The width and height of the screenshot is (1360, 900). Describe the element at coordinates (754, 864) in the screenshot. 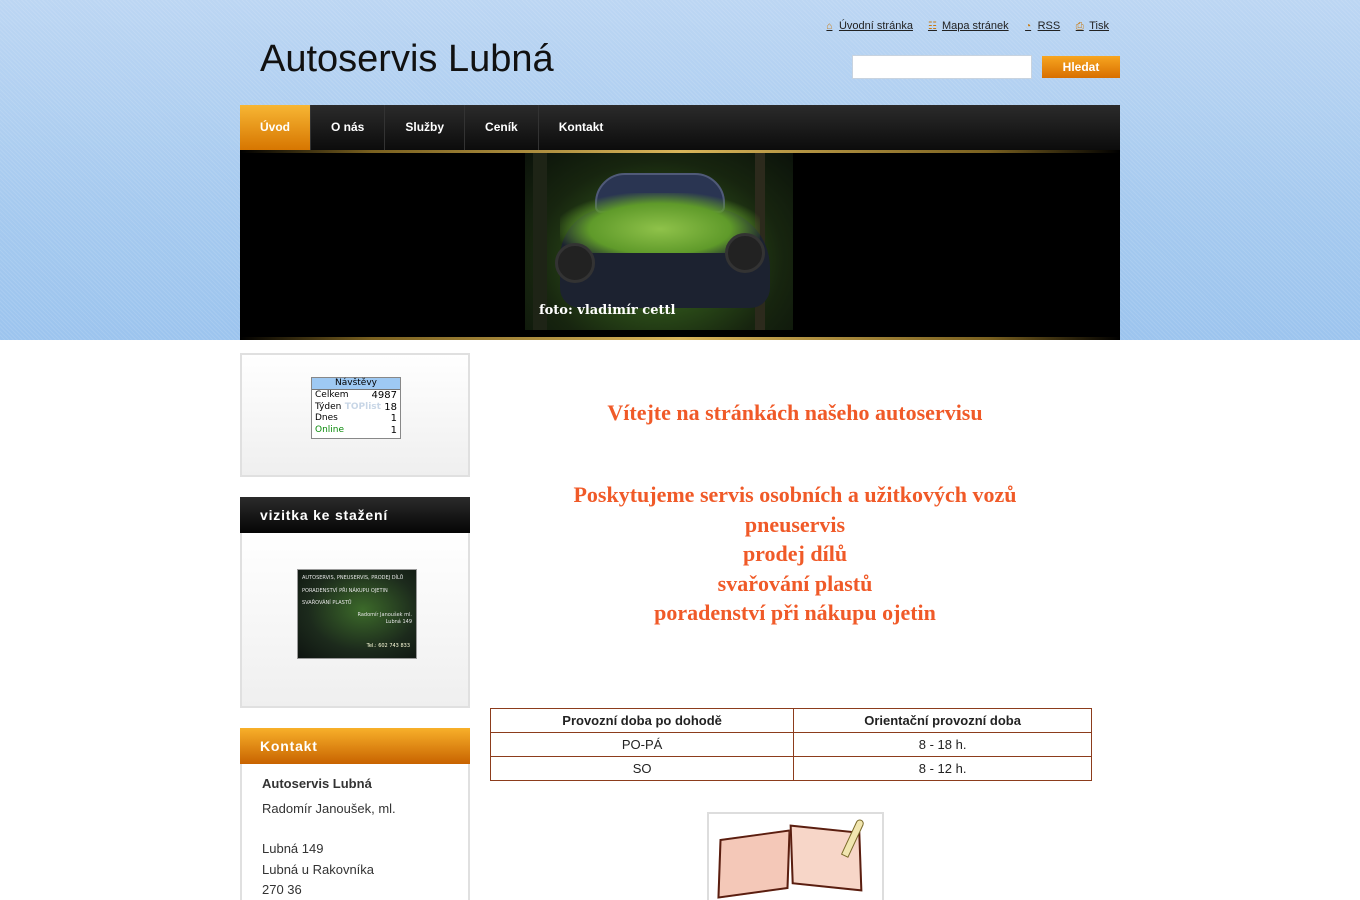

I see `book-page-left` at that location.